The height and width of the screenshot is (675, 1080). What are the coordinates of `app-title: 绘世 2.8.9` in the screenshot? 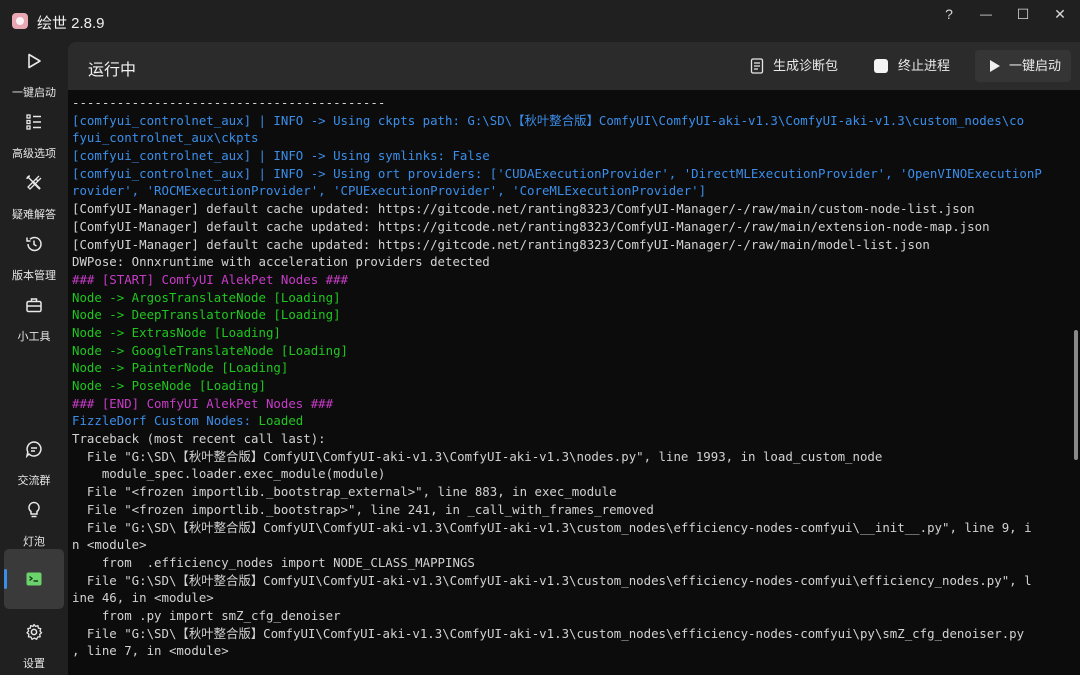 It's located at (71, 23).